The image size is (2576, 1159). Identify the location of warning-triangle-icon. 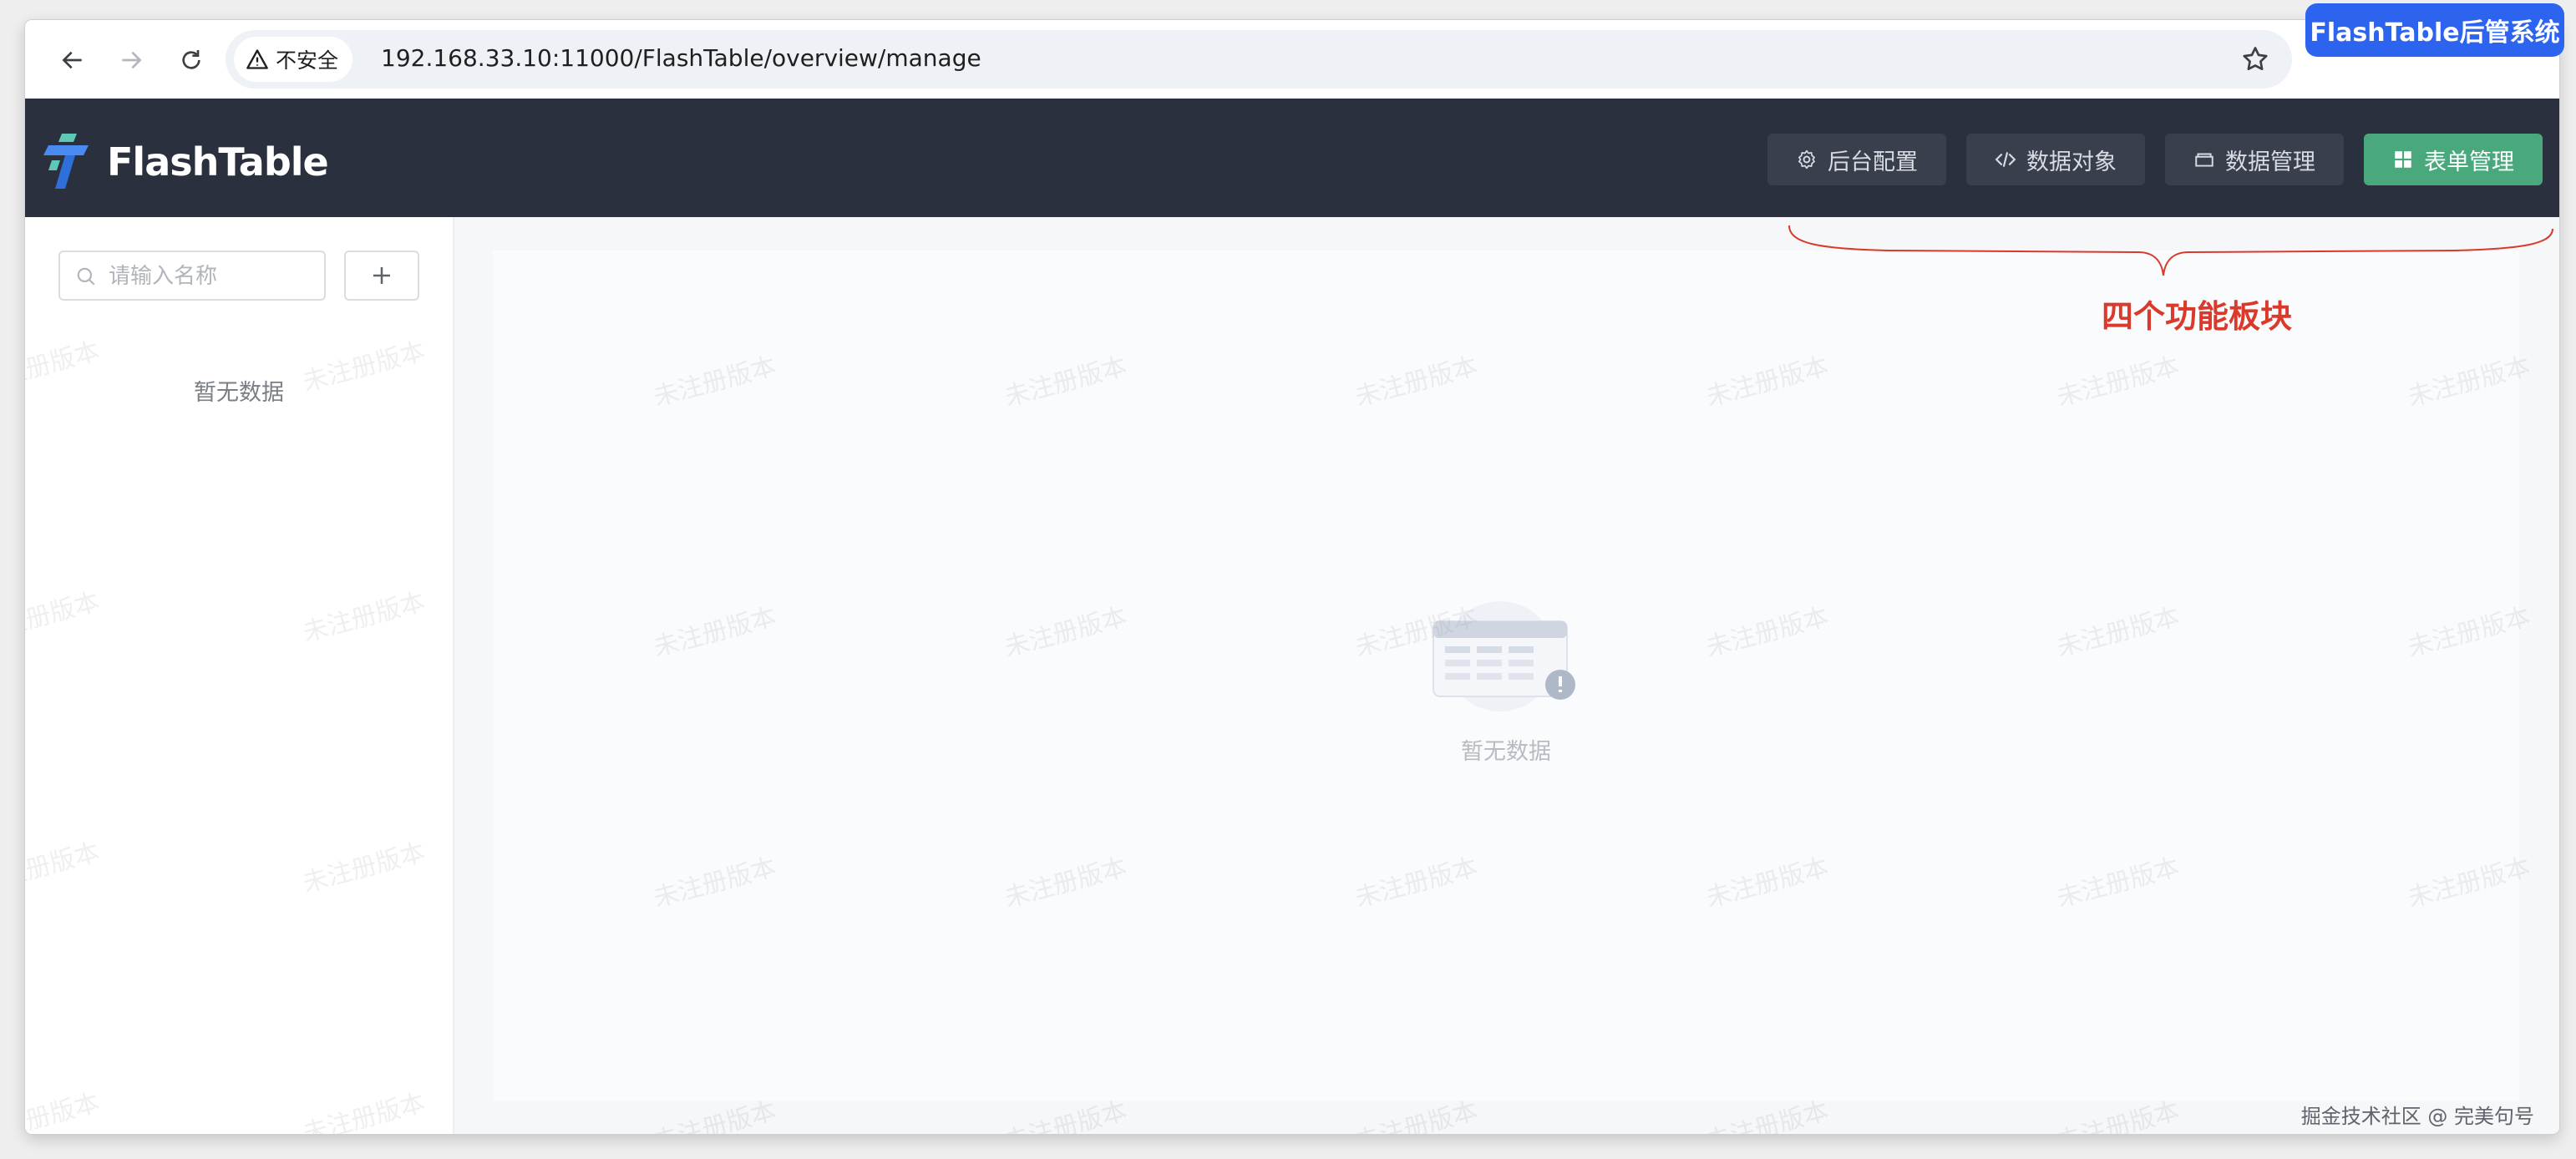
(257, 59).